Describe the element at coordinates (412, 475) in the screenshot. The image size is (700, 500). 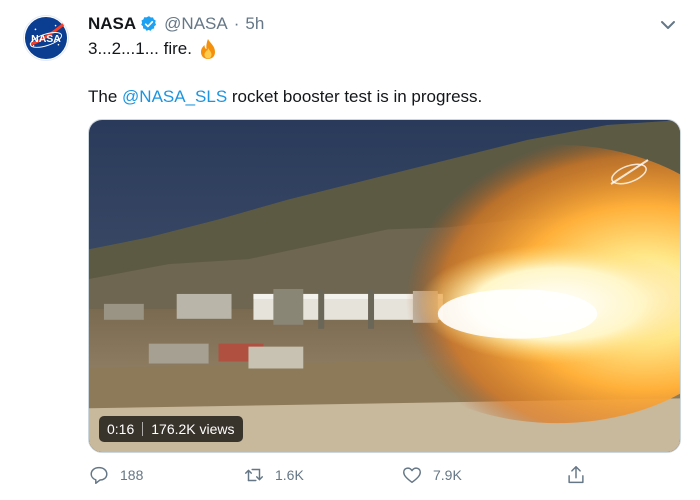
I see `heart-icon` at that location.